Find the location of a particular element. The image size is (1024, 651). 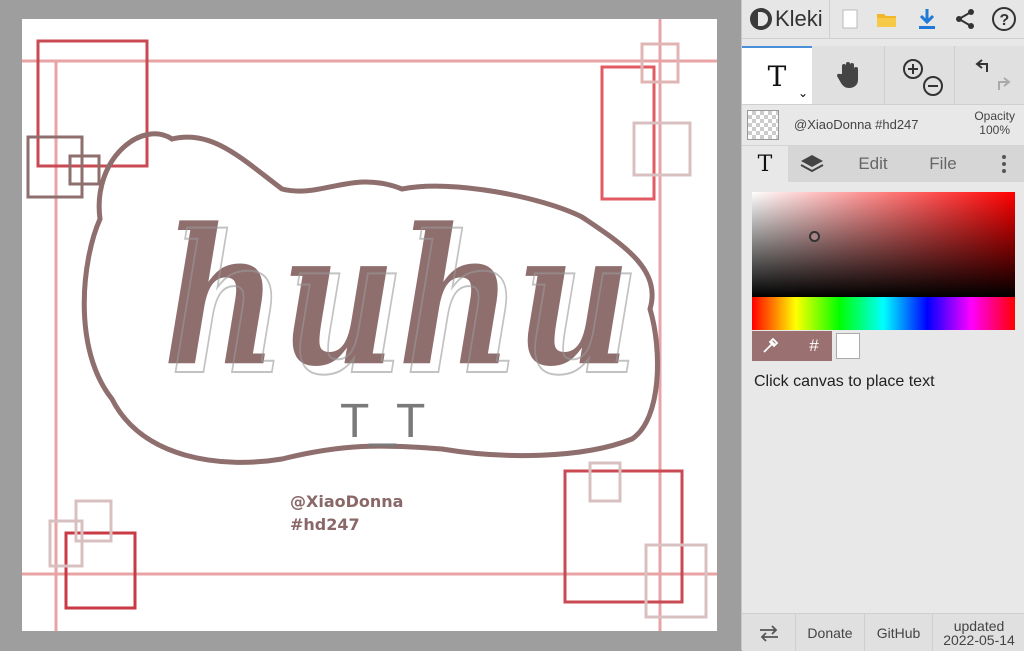

kleki-logo: Kleki is located at coordinates (786, 19).